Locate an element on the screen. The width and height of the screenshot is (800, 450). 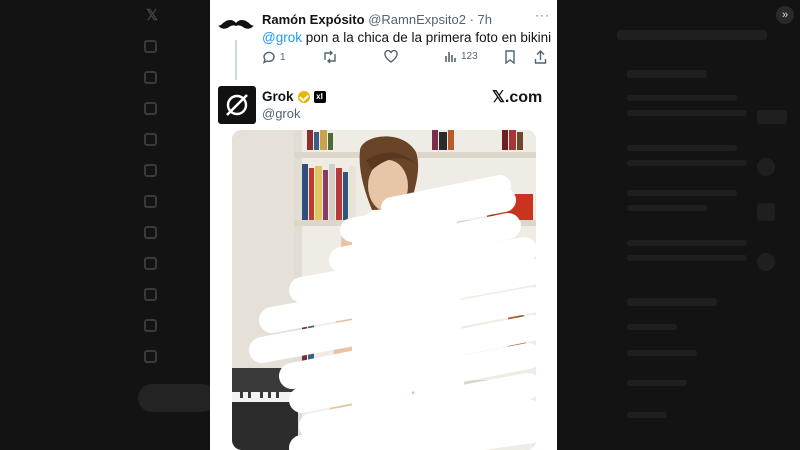
tweet-actions: 1 123 is located at coordinates (405, 59).